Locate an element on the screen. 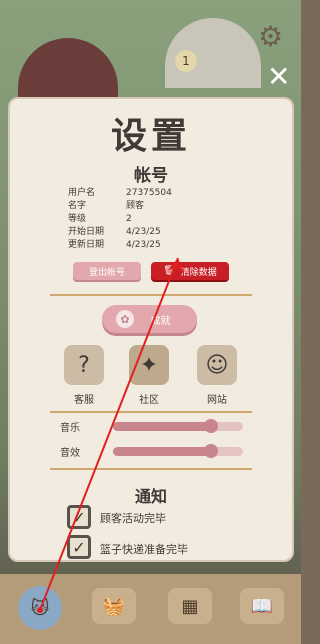 Image resolution: width=320 pixels, height=644 pixels. music-slider-fill is located at coordinates (162, 426).